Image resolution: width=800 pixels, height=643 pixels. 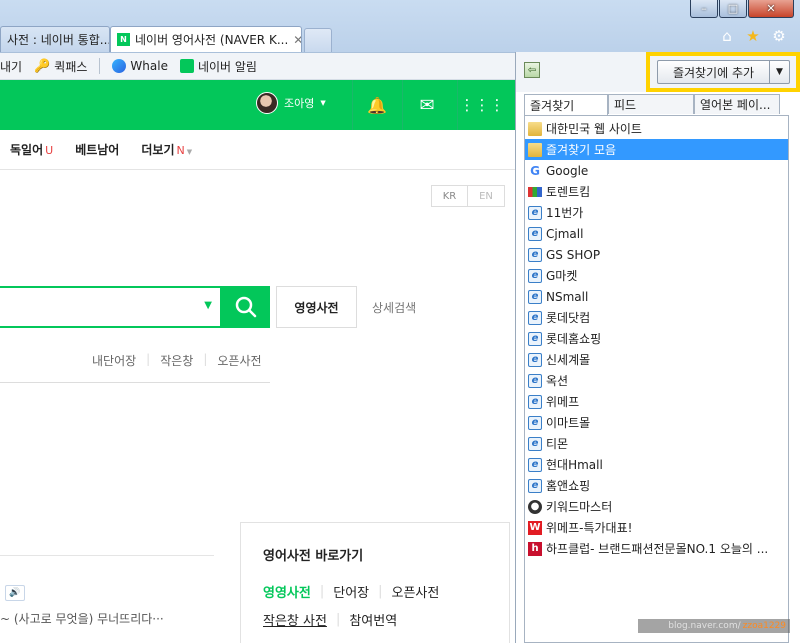 What do you see at coordinates (656, 485) in the screenshot?
I see `favorites-list-item: e 홈앤쇼핑` at bounding box center [656, 485].